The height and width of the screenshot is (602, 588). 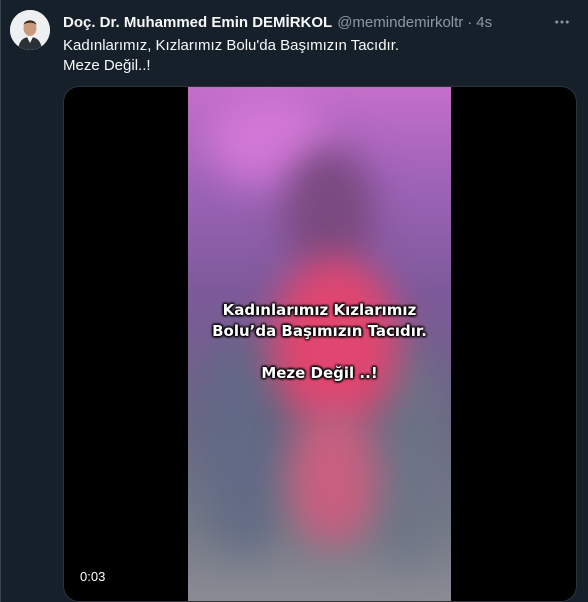 What do you see at coordinates (400, 22) in the screenshot?
I see `author-handle: @memindemirkoltr` at bounding box center [400, 22].